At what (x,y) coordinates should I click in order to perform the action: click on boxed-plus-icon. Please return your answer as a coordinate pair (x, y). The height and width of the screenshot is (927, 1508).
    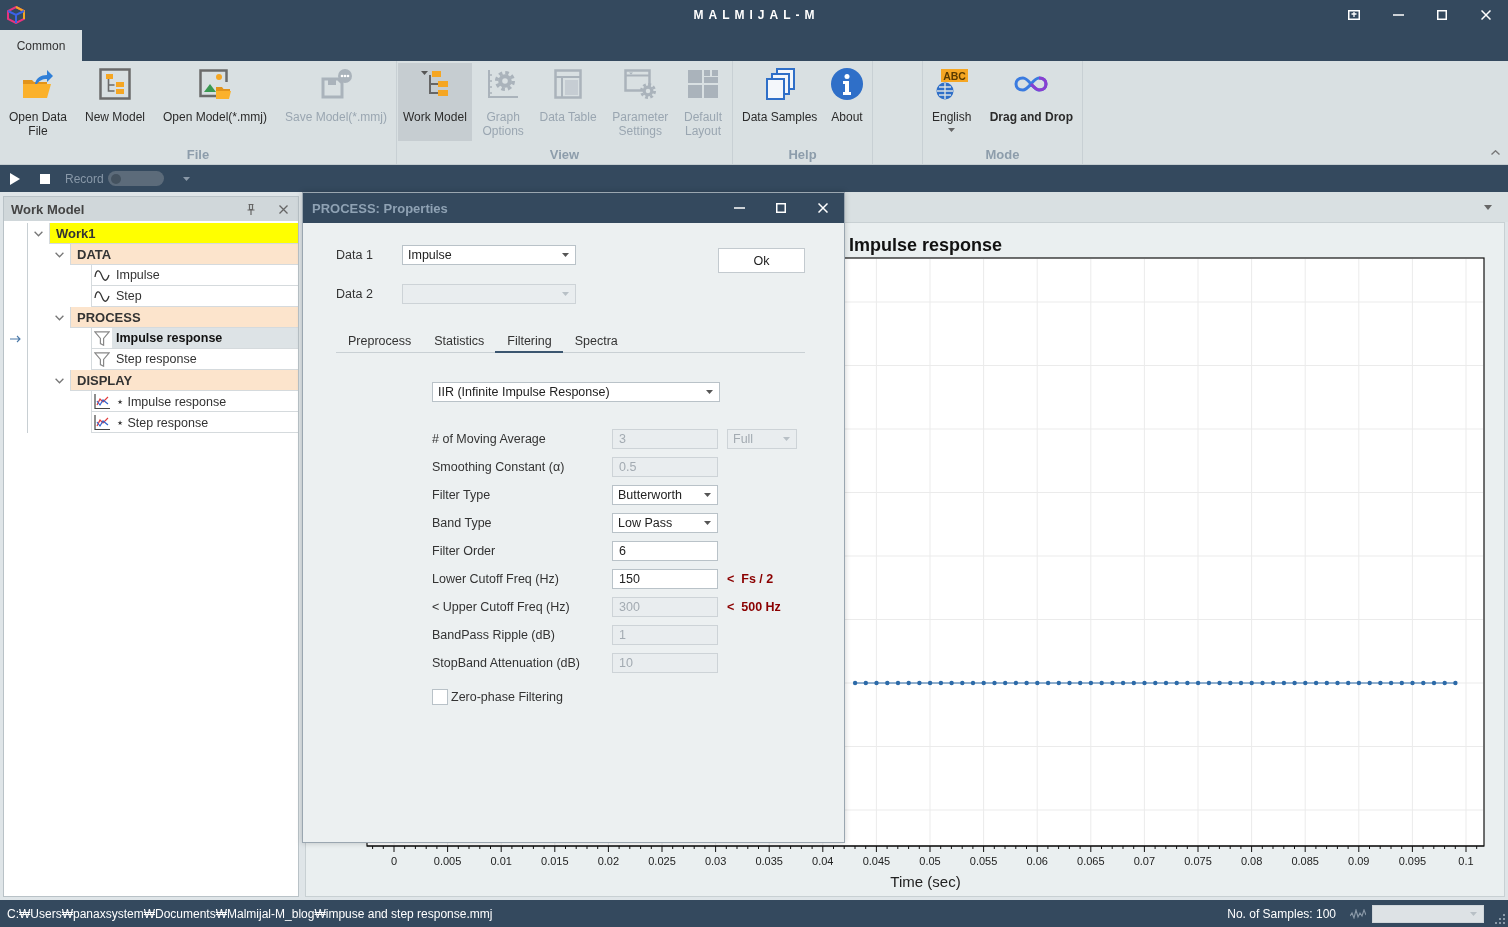
    Looking at the image, I should click on (1354, 15).